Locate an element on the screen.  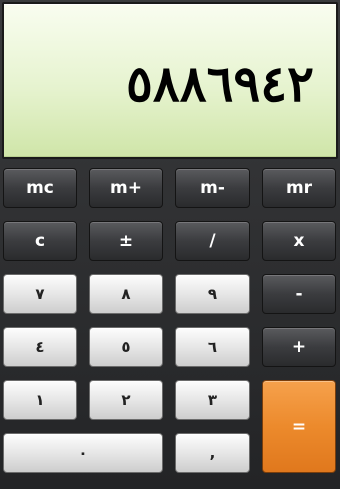
divide-button: / is located at coordinates (212, 241).